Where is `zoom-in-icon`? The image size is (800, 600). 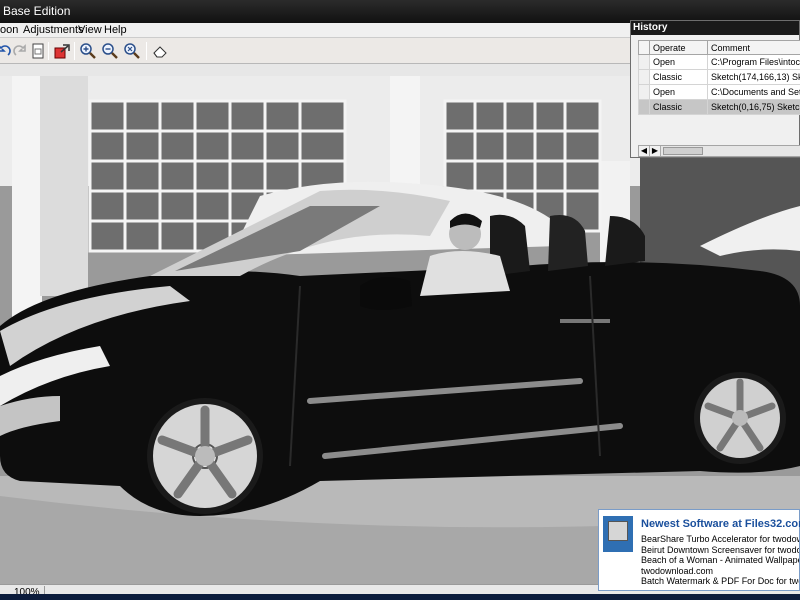
zoom-in-icon is located at coordinates (88, 51).